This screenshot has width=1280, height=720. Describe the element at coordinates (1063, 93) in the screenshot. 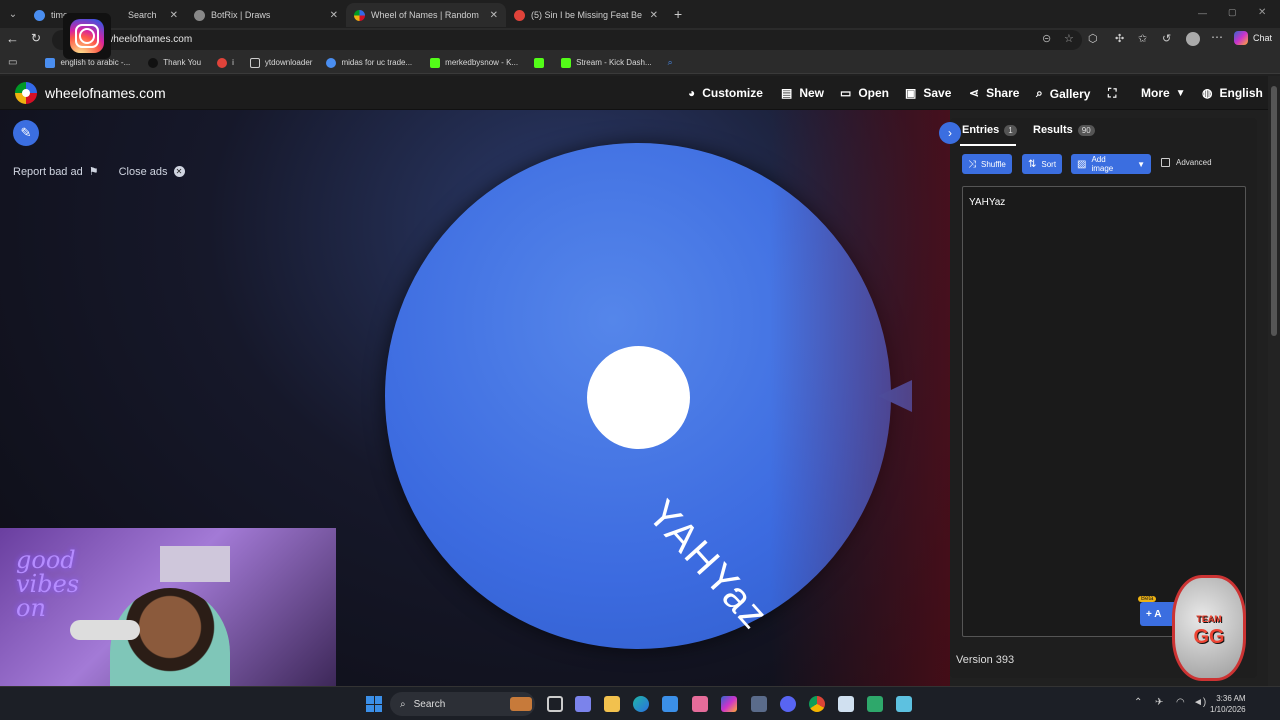

I see `gallery-button: ⌕ Gallery` at that location.